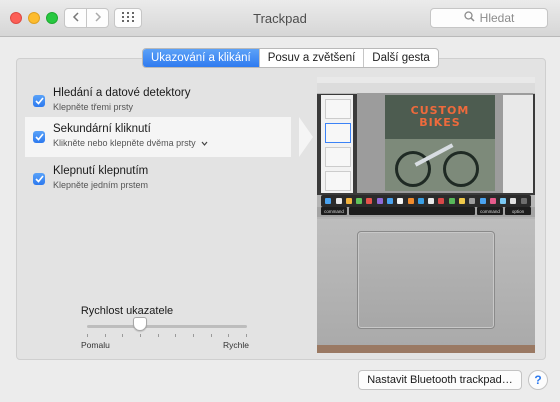  What do you see at coordinates (518, 211) in the screenshot?
I see `key-option-right: option` at bounding box center [518, 211].